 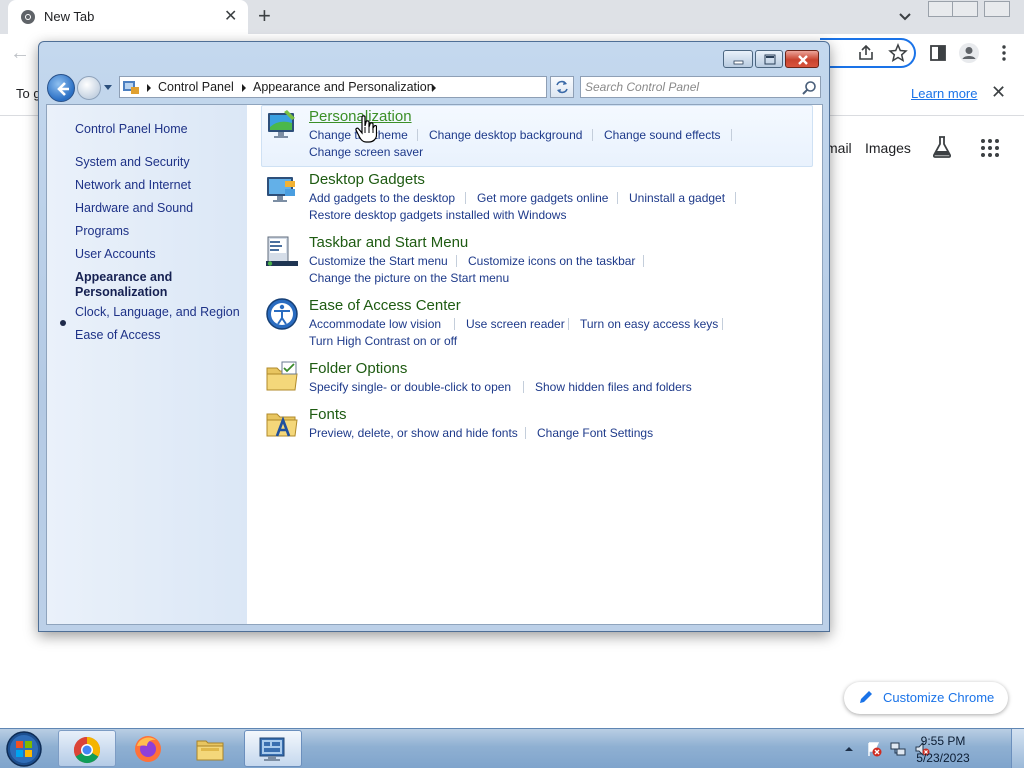 What do you see at coordinates (997, 9) in the screenshot?
I see `browser-close-button` at bounding box center [997, 9].